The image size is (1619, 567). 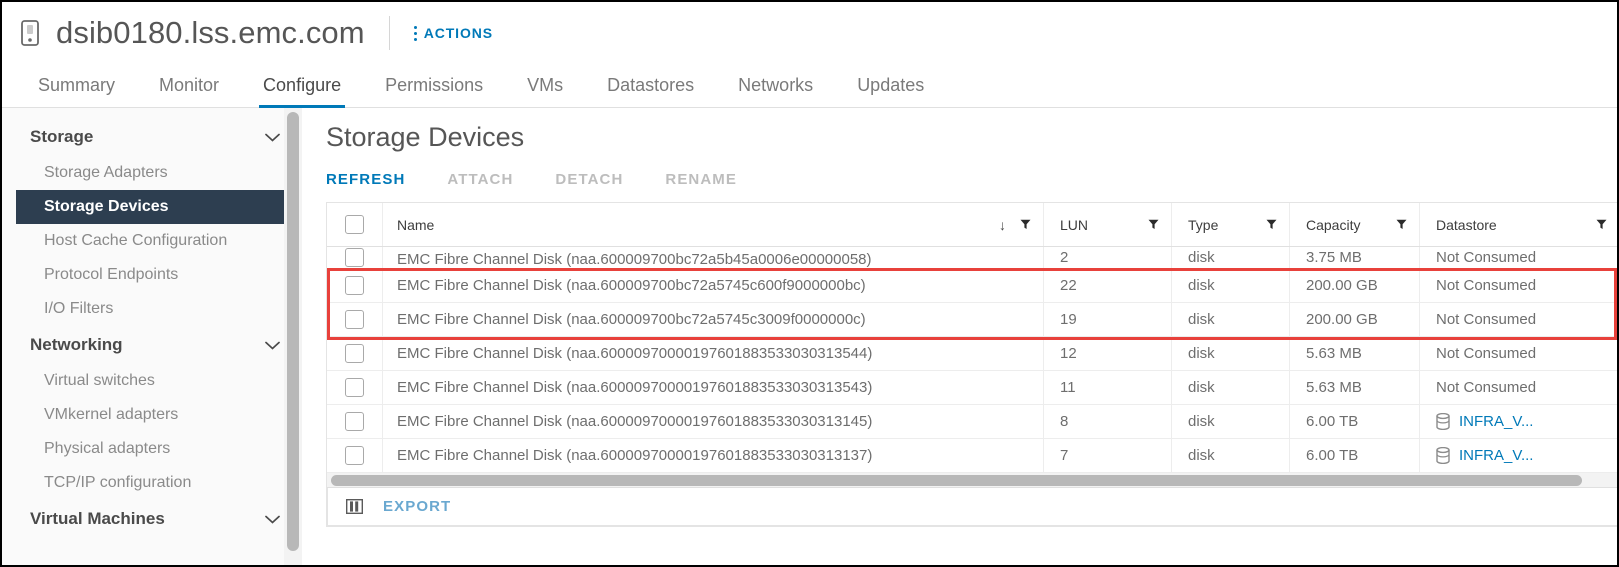 I want to click on tab-summary: Summary, so click(x=76, y=91).